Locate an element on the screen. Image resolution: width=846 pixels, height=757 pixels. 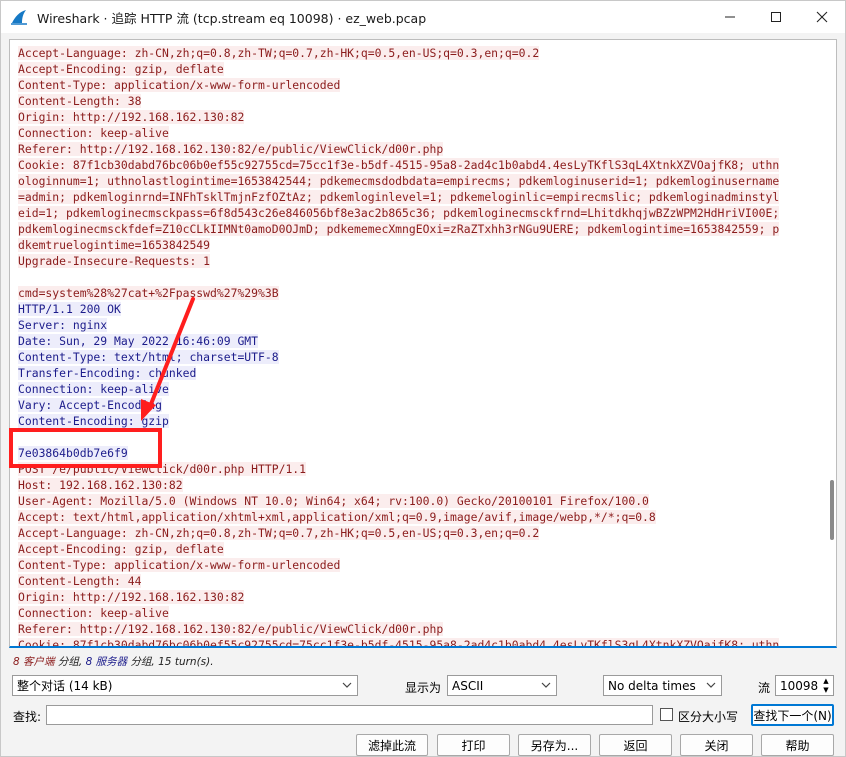
client-text: Content-Length: 44 is located at coordinates (80, 581).